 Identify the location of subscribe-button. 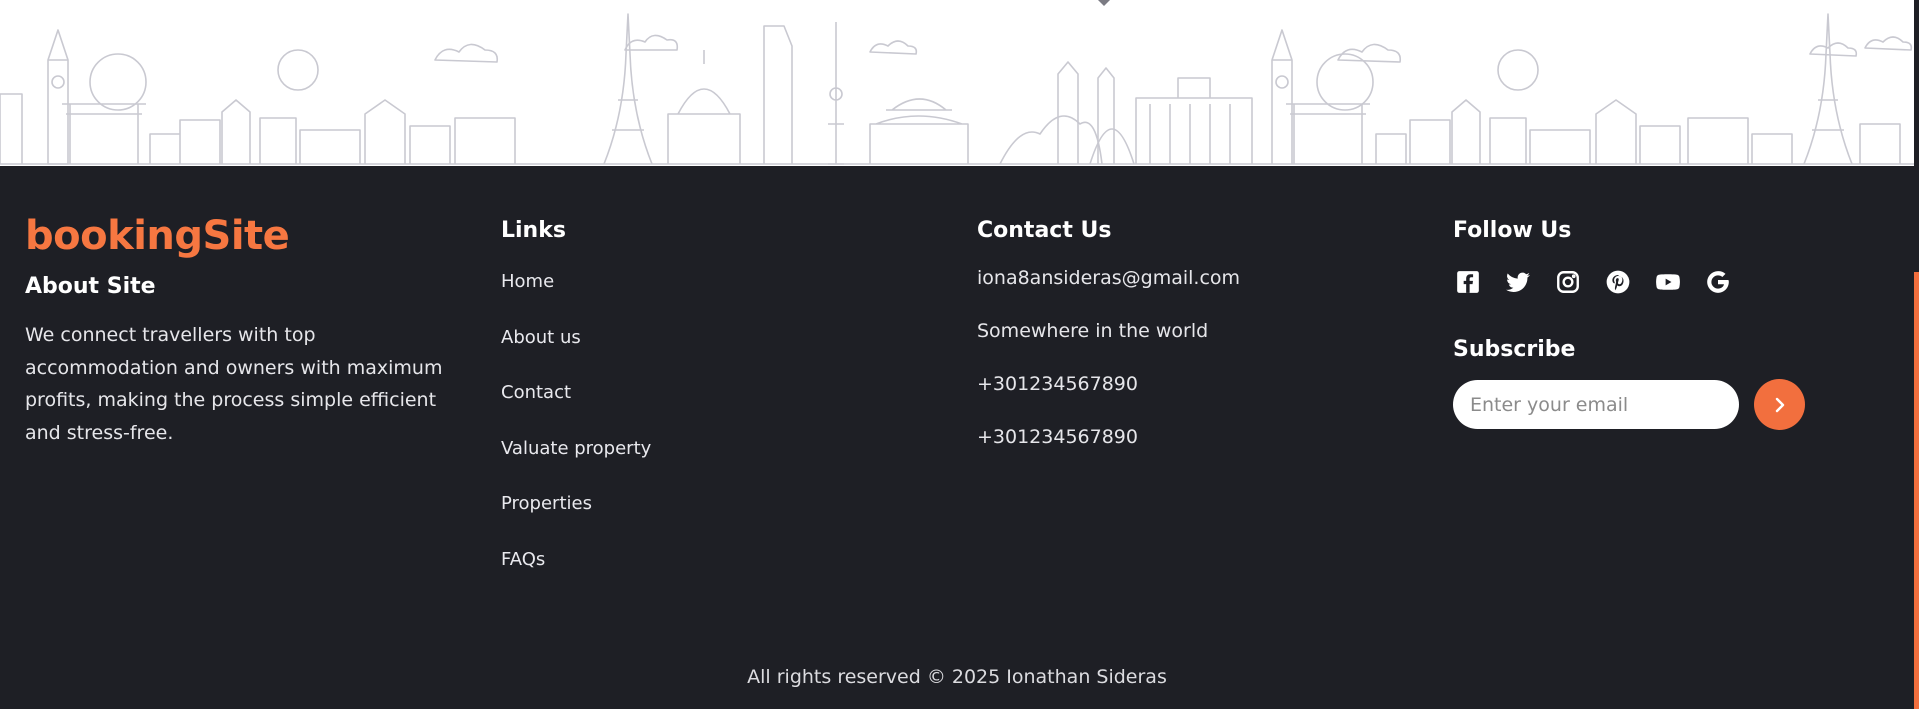
(1779, 404).